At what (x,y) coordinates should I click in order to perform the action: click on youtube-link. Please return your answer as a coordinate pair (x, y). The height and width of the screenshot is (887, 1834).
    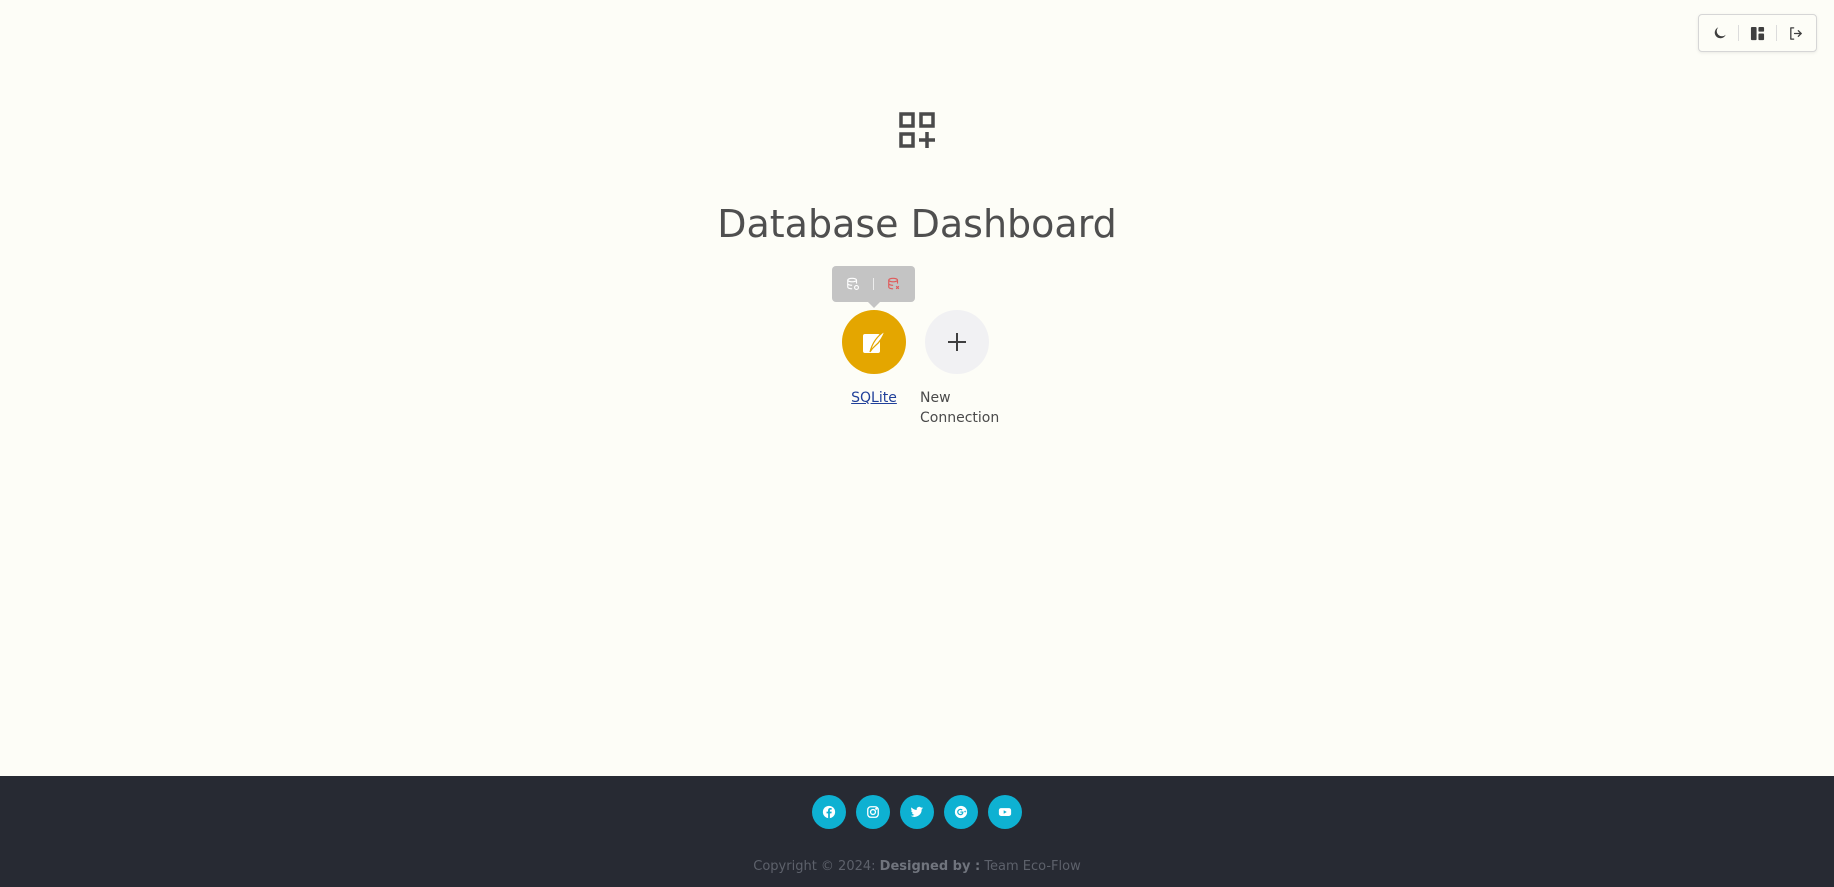
    Looking at the image, I should click on (1005, 812).